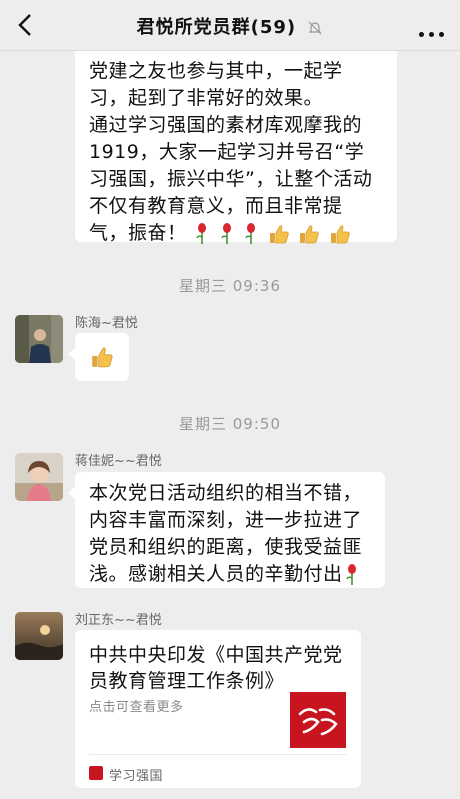 The width and height of the screenshot is (460, 799). I want to click on timestamp: 星期三 09:36, so click(230, 286).